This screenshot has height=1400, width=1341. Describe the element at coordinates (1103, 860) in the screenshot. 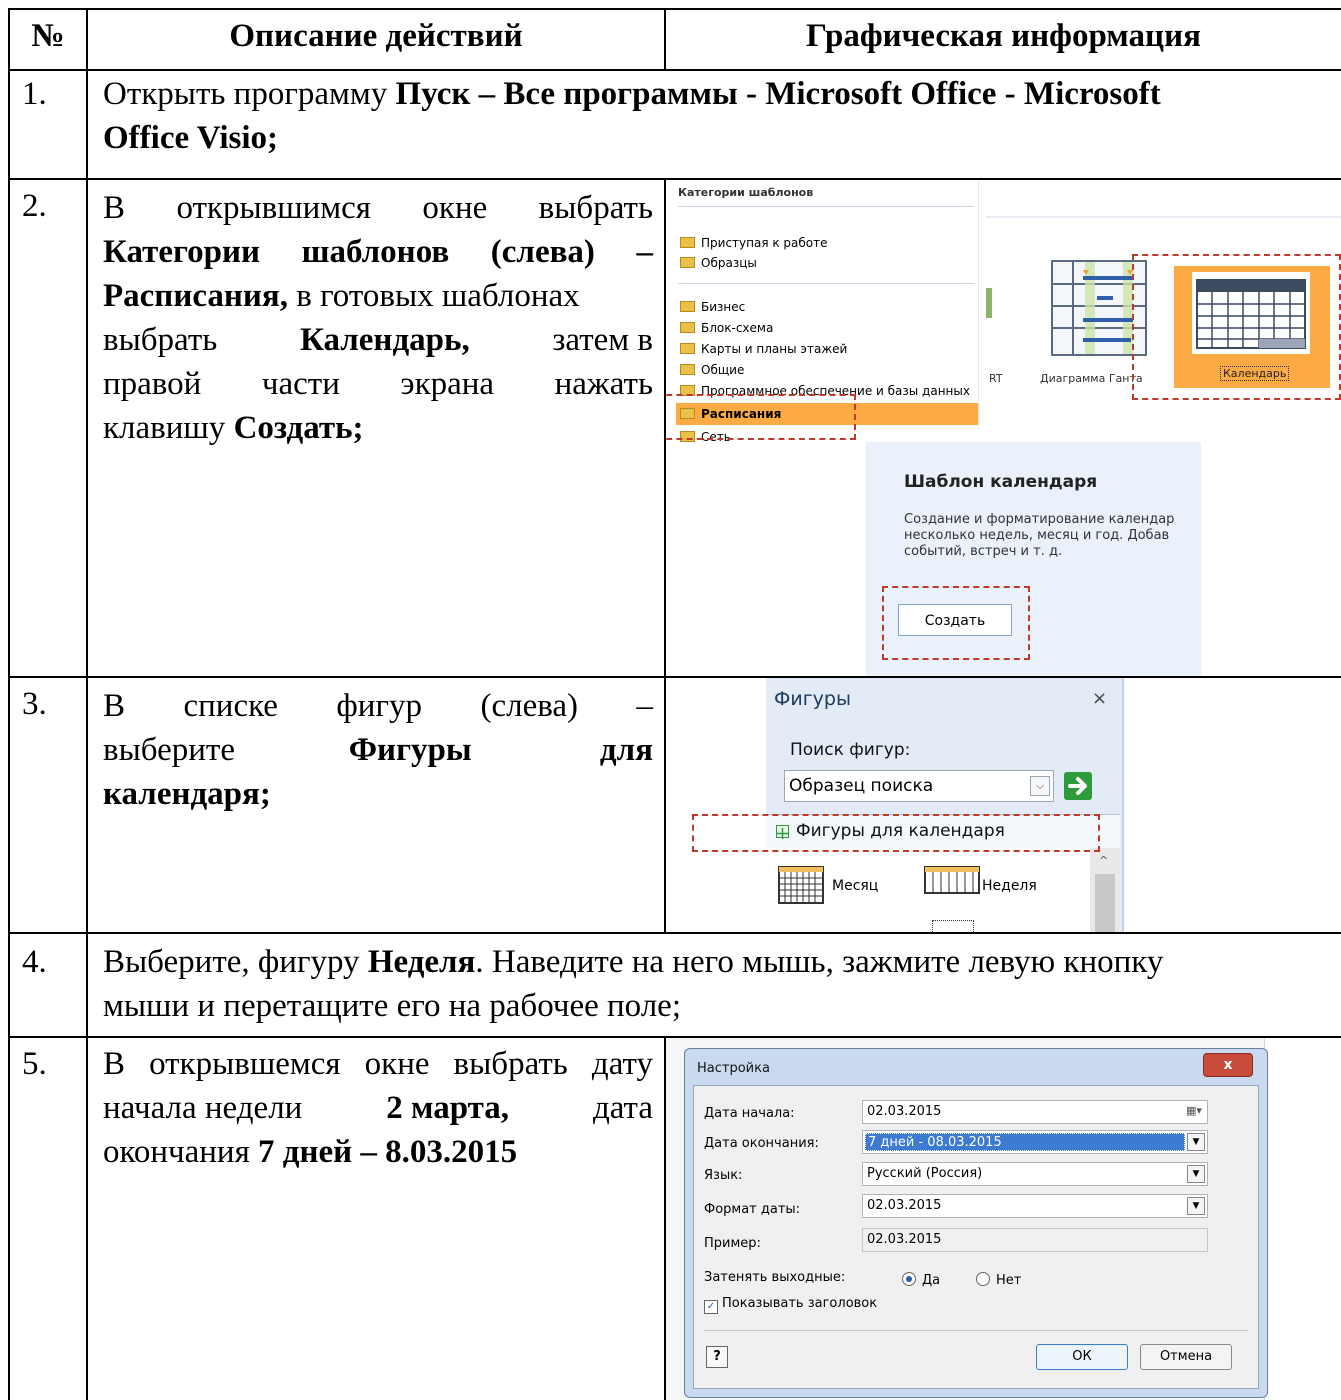

I see `scroll-up-icon: ^` at that location.